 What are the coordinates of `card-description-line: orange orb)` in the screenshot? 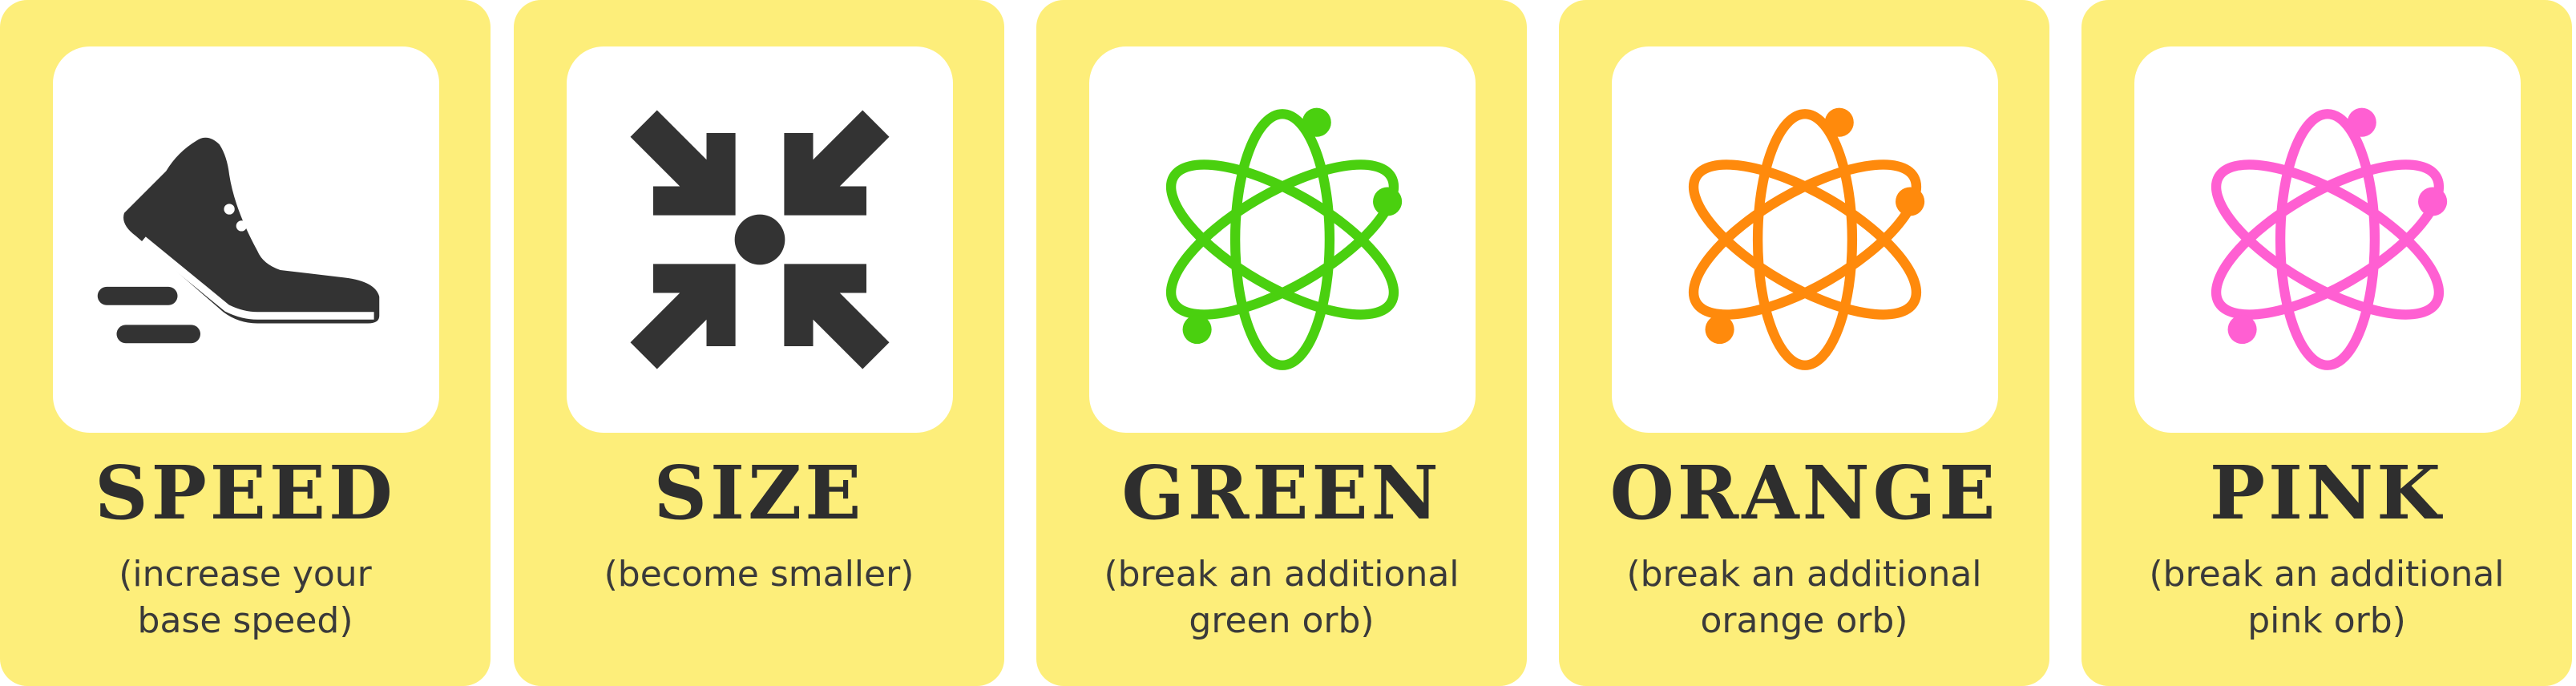 It's located at (1804, 620).